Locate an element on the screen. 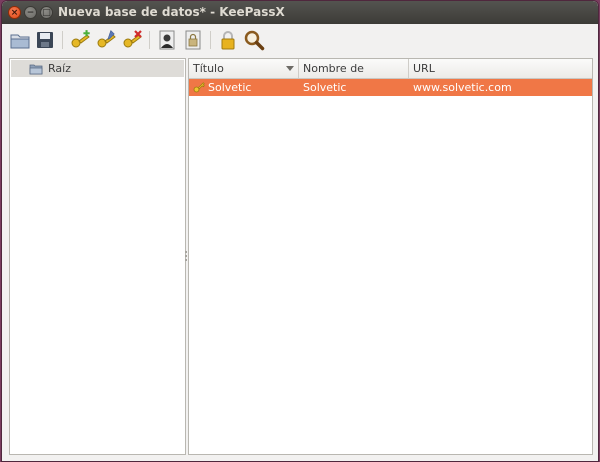 The width and height of the screenshot is (600, 462). table-row: Solvetic Solvetic www.solvetic.com is located at coordinates (390, 87).